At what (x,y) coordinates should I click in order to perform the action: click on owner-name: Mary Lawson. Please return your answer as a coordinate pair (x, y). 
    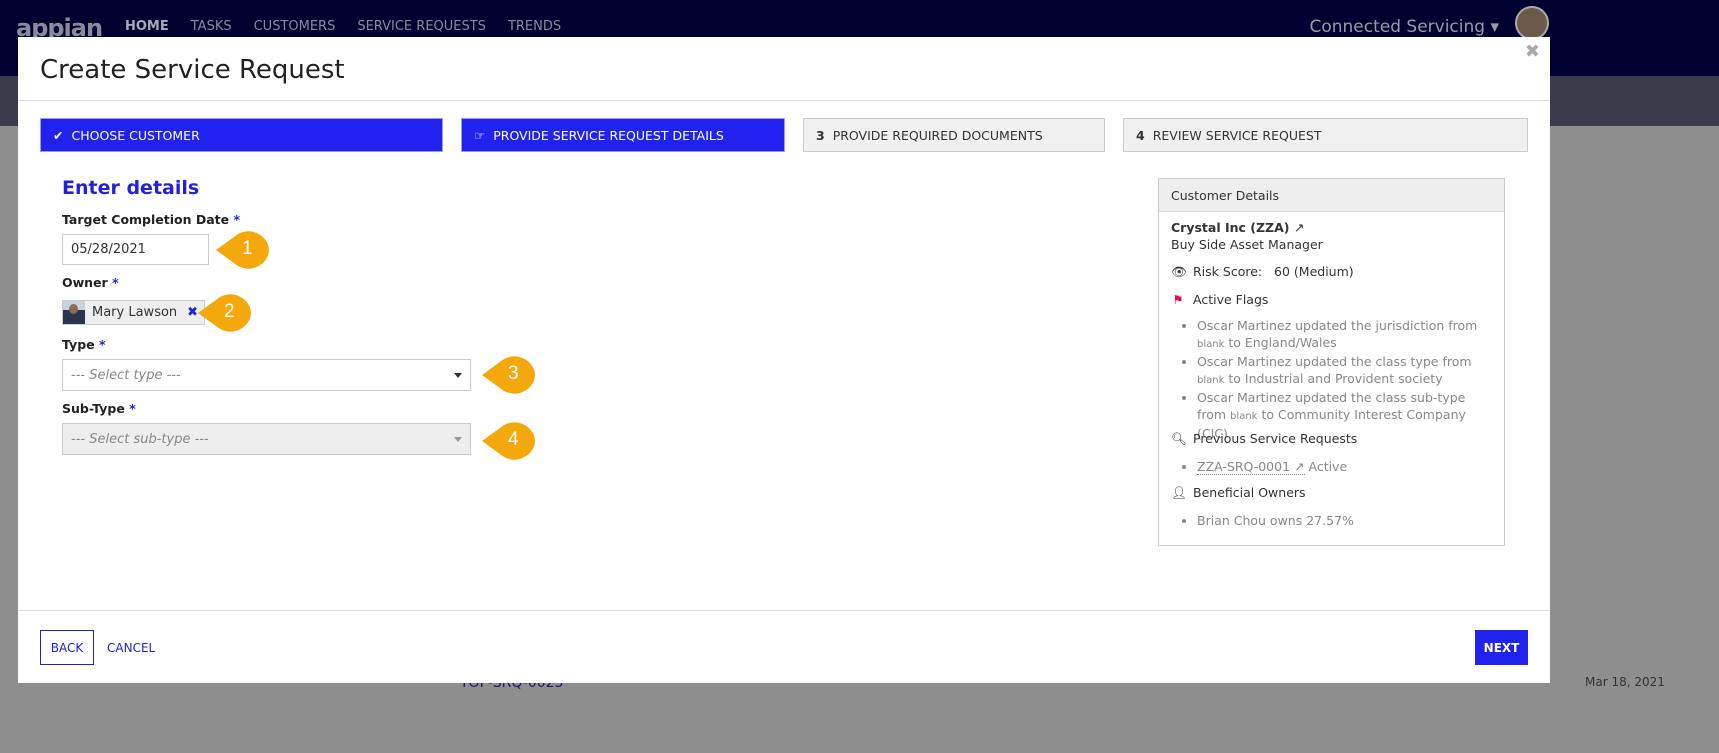
    Looking at the image, I should click on (135, 312).